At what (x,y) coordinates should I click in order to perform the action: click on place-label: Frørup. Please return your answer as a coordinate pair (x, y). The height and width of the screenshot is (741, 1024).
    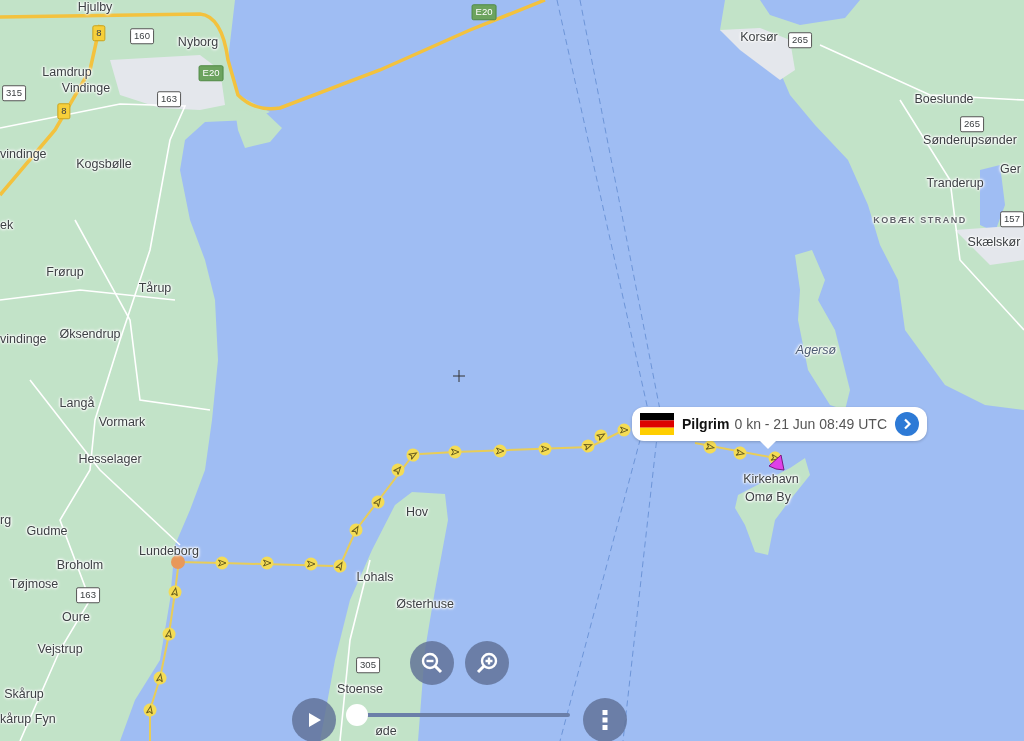
    Looking at the image, I should click on (65, 272).